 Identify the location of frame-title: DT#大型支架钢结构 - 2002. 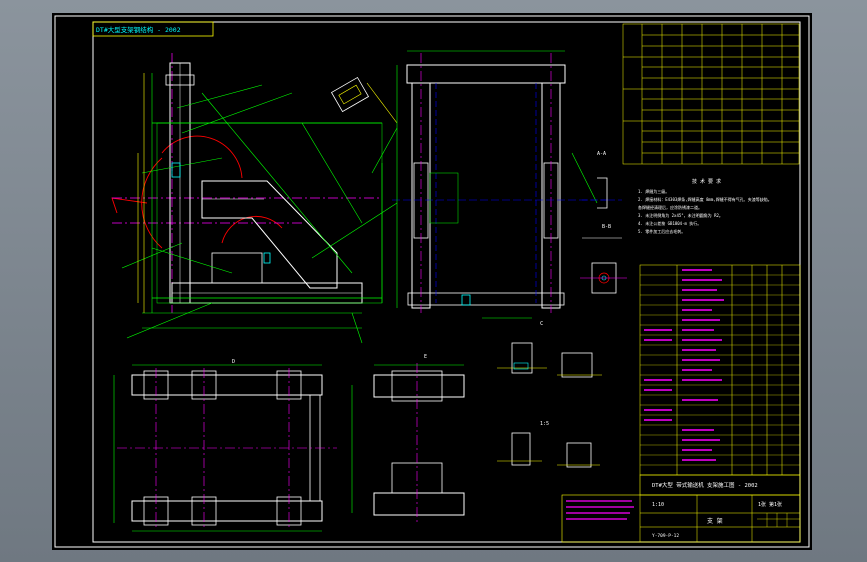
(138, 29).